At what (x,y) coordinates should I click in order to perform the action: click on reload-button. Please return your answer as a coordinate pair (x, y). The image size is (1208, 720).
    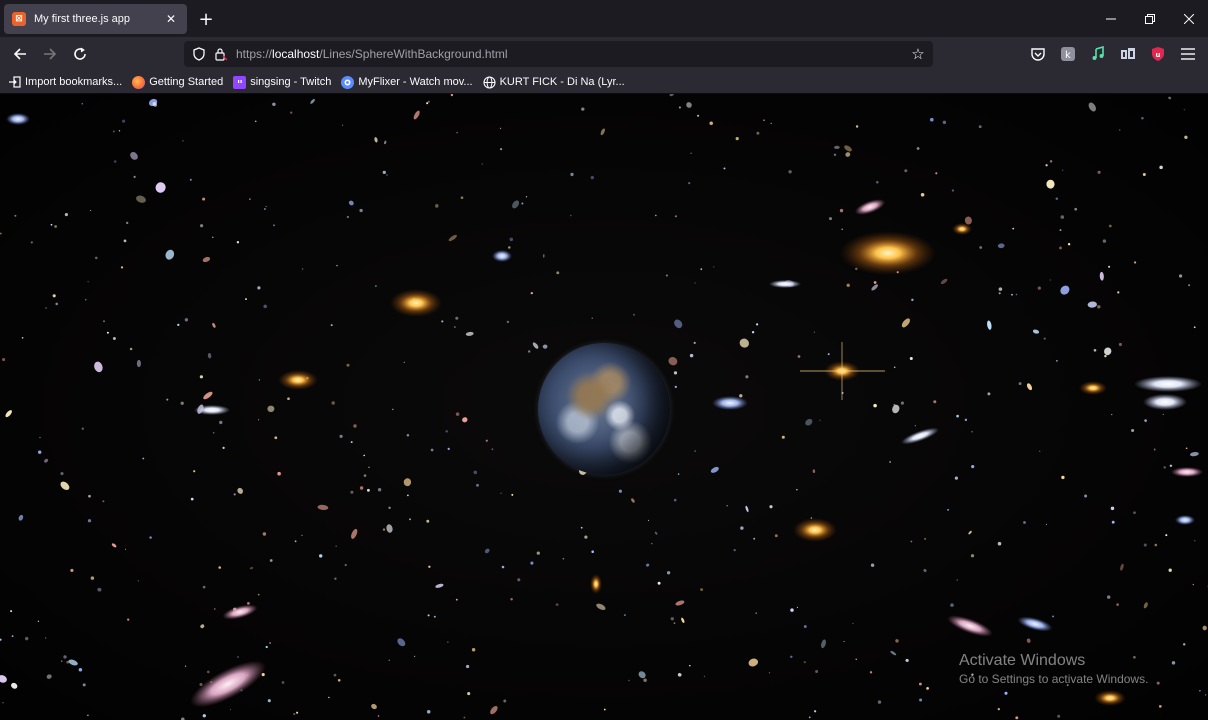
    Looking at the image, I should click on (80, 54).